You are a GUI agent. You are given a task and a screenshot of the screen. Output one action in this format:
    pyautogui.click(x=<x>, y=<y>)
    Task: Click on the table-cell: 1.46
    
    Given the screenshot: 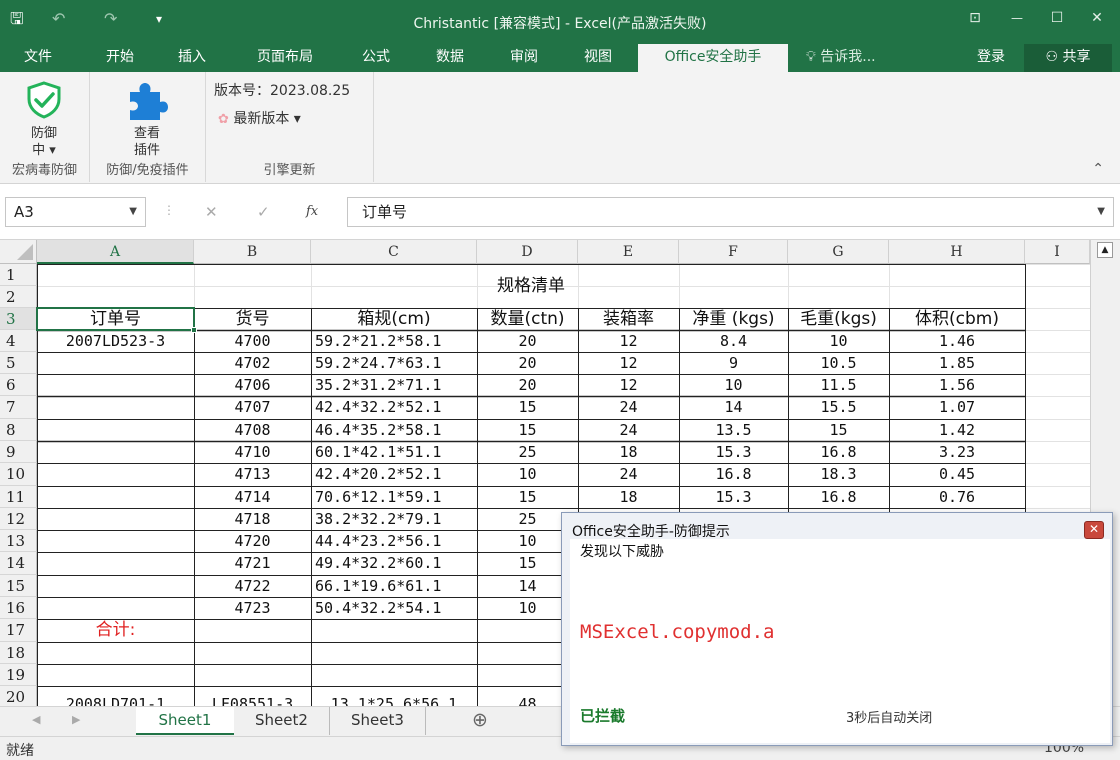 What is the action you would take?
    pyautogui.click(x=957, y=341)
    